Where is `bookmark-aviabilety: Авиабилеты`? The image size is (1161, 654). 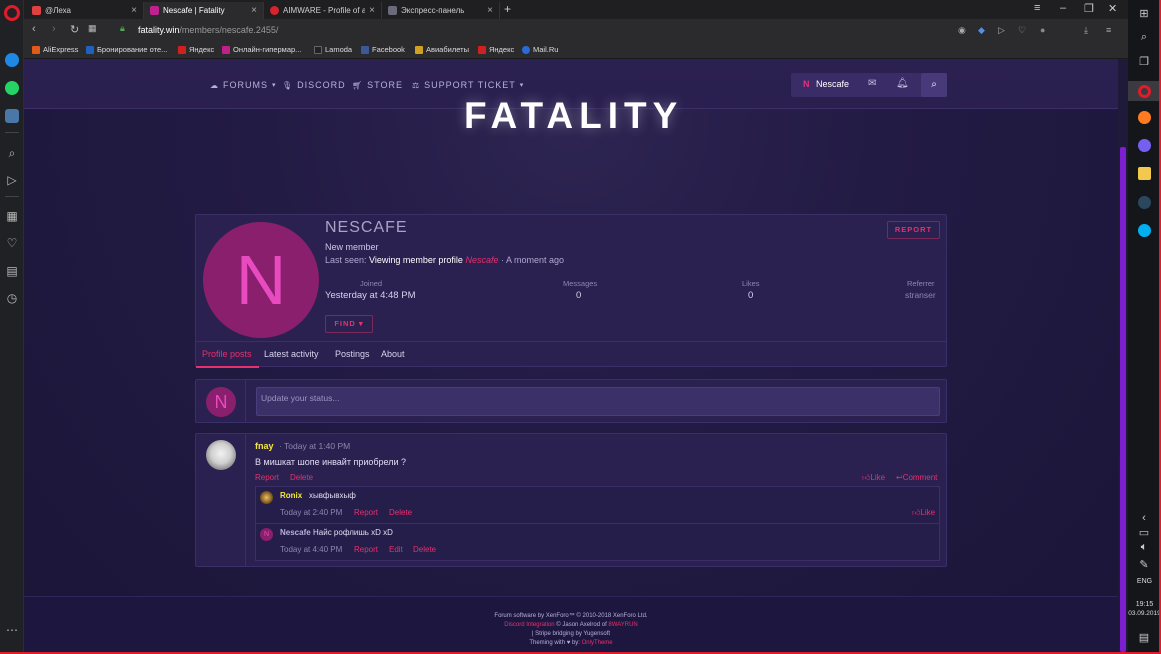
bookmark-aviabilety: Авиабилеты is located at coordinates (442, 49).